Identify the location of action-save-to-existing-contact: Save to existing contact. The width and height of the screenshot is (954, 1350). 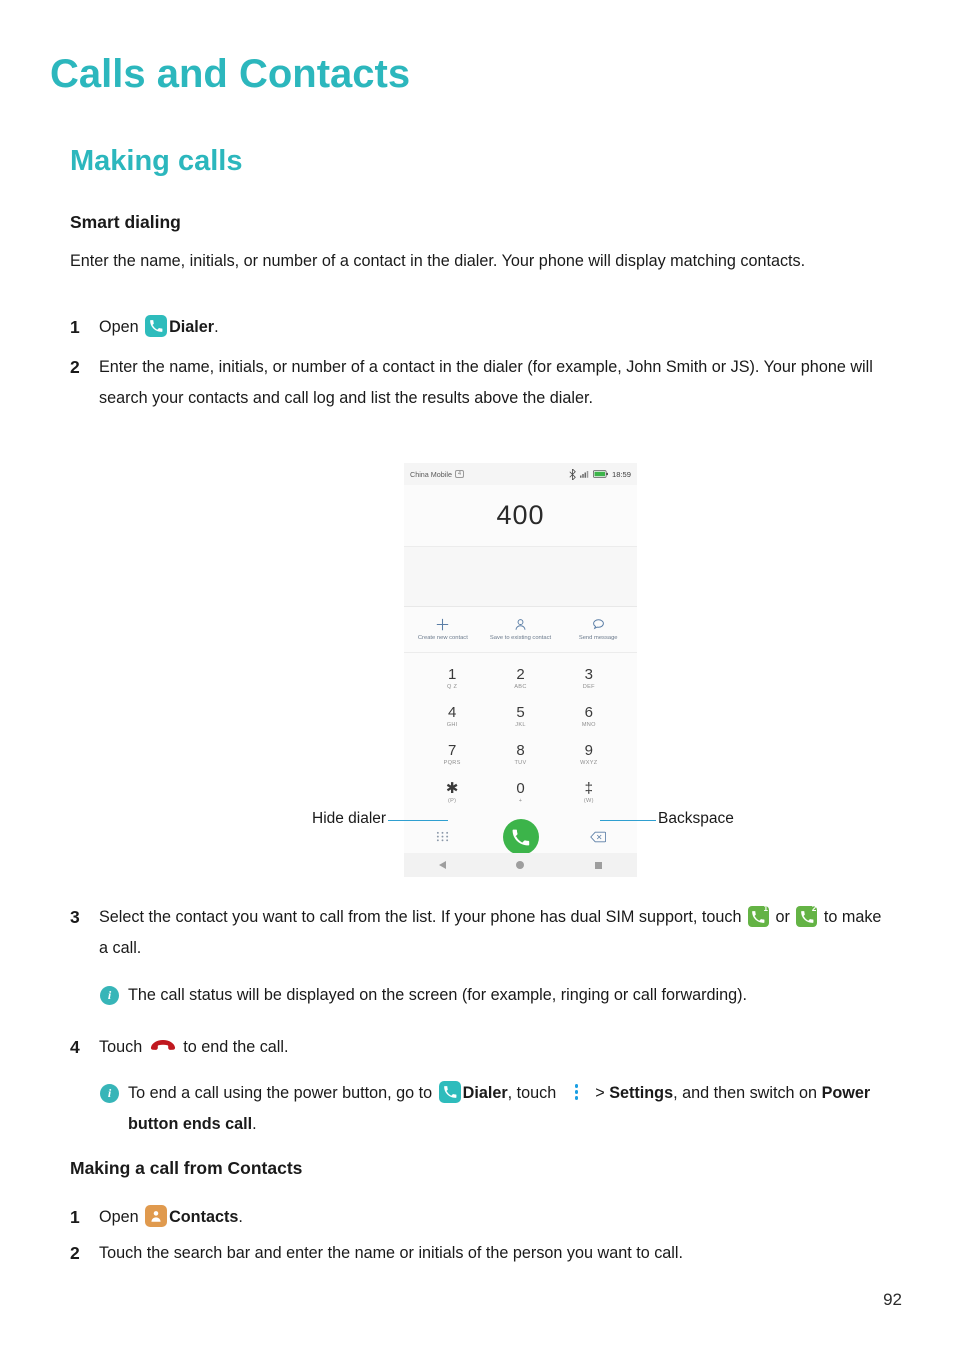
(521, 629).